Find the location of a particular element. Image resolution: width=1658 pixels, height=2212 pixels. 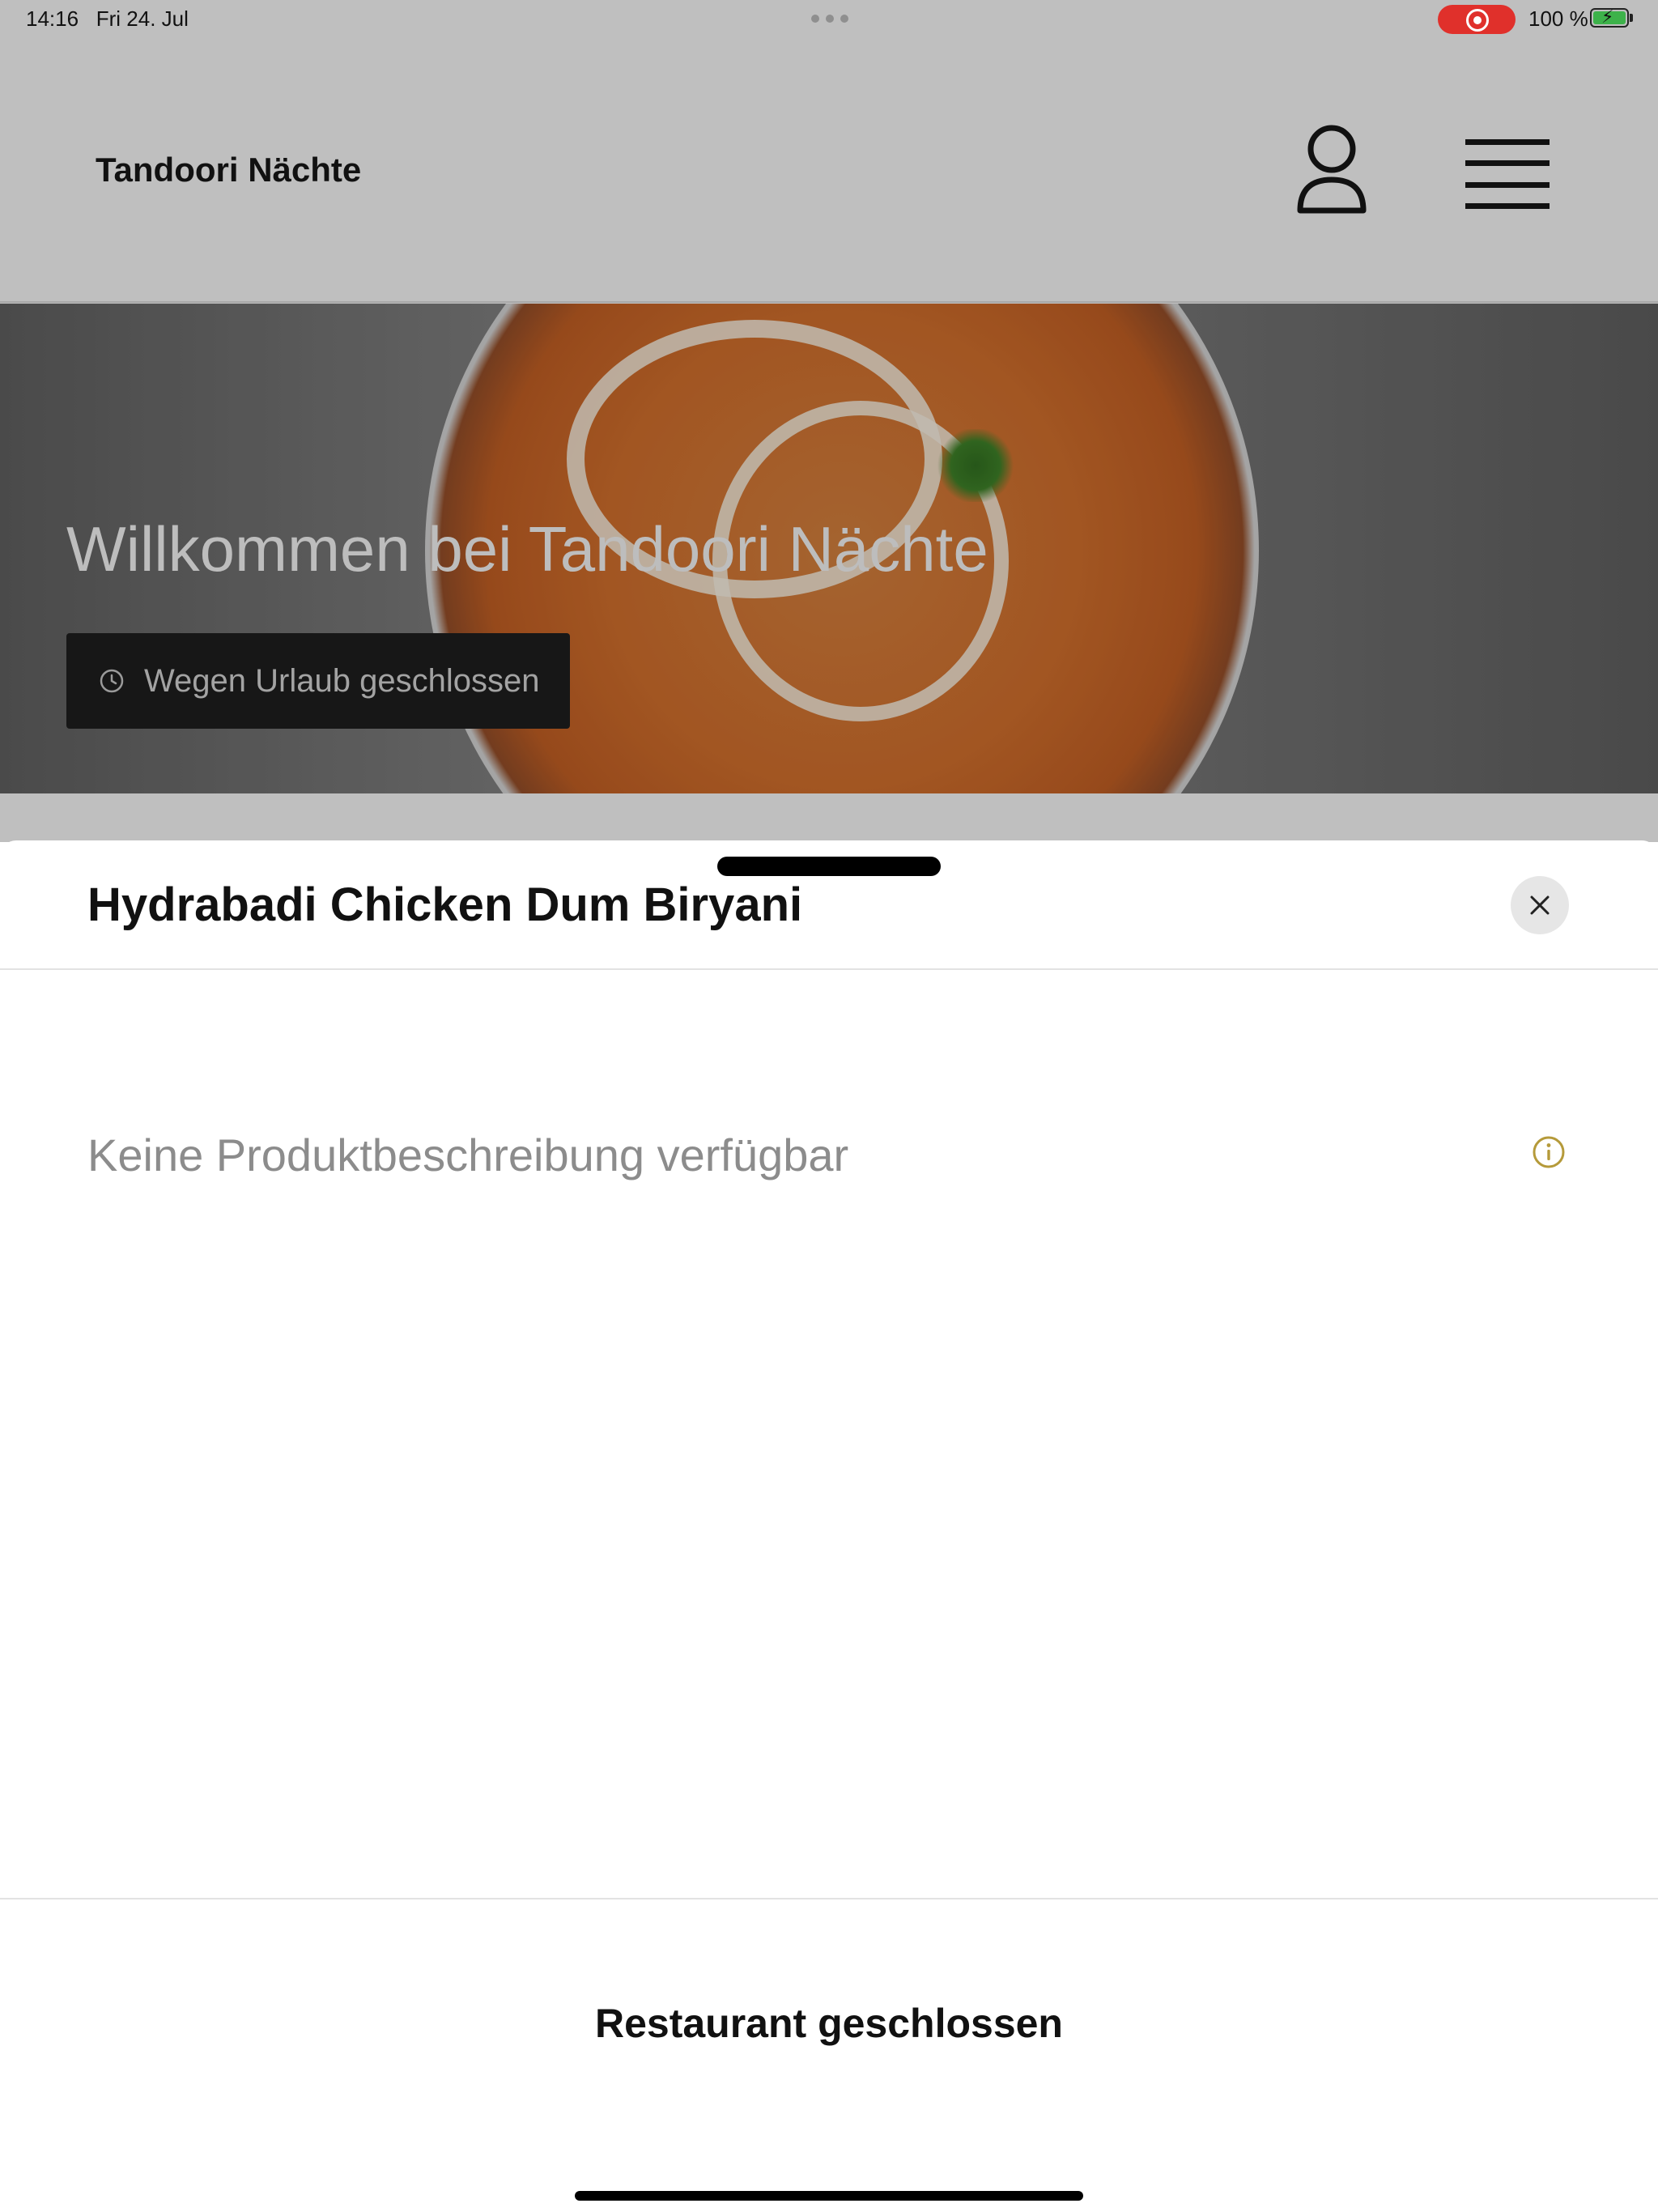

multitasking-dots-icon is located at coordinates (829, 19).